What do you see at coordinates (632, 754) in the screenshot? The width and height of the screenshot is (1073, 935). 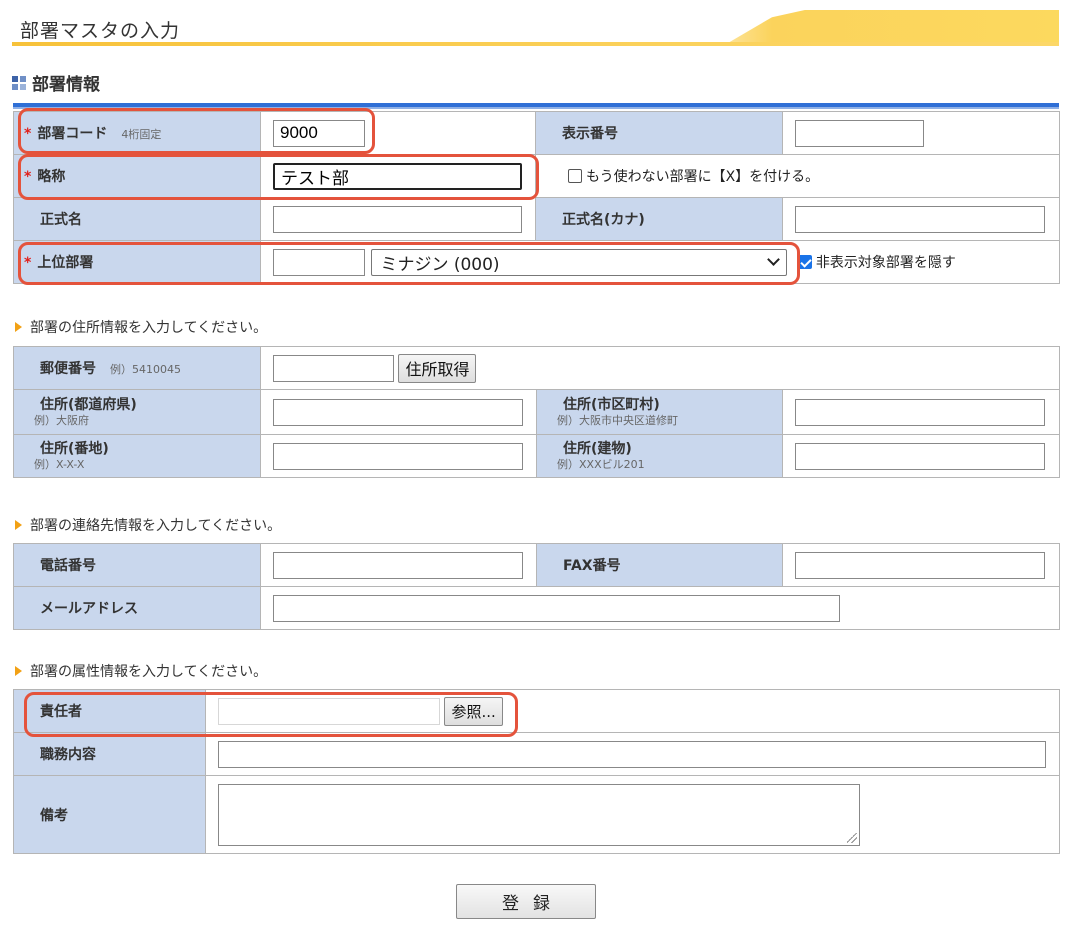 I see `duty-input` at bounding box center [632, 754].